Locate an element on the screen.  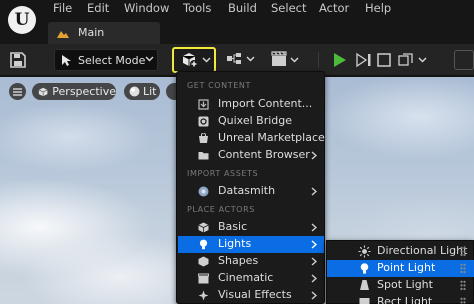
toolbar-divider is located at coordinates (318, 60).